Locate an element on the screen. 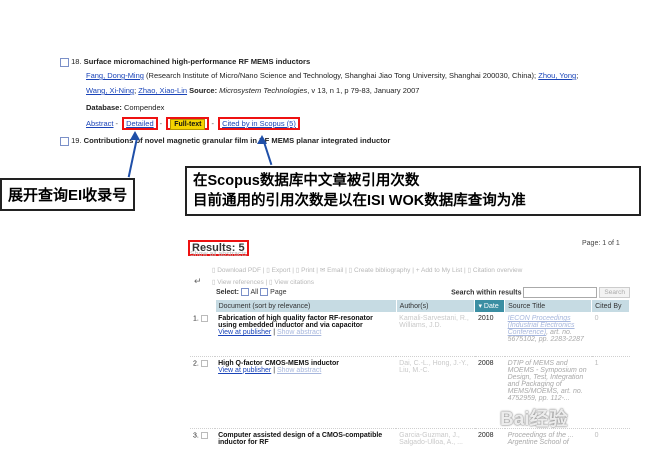  authors-header: Author(s) is located at coordinates (436, 306).